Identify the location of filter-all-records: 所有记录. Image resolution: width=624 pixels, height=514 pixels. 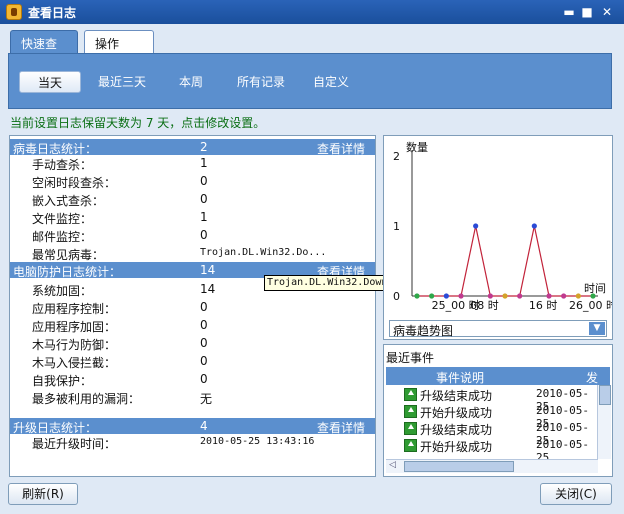
(261, 82).